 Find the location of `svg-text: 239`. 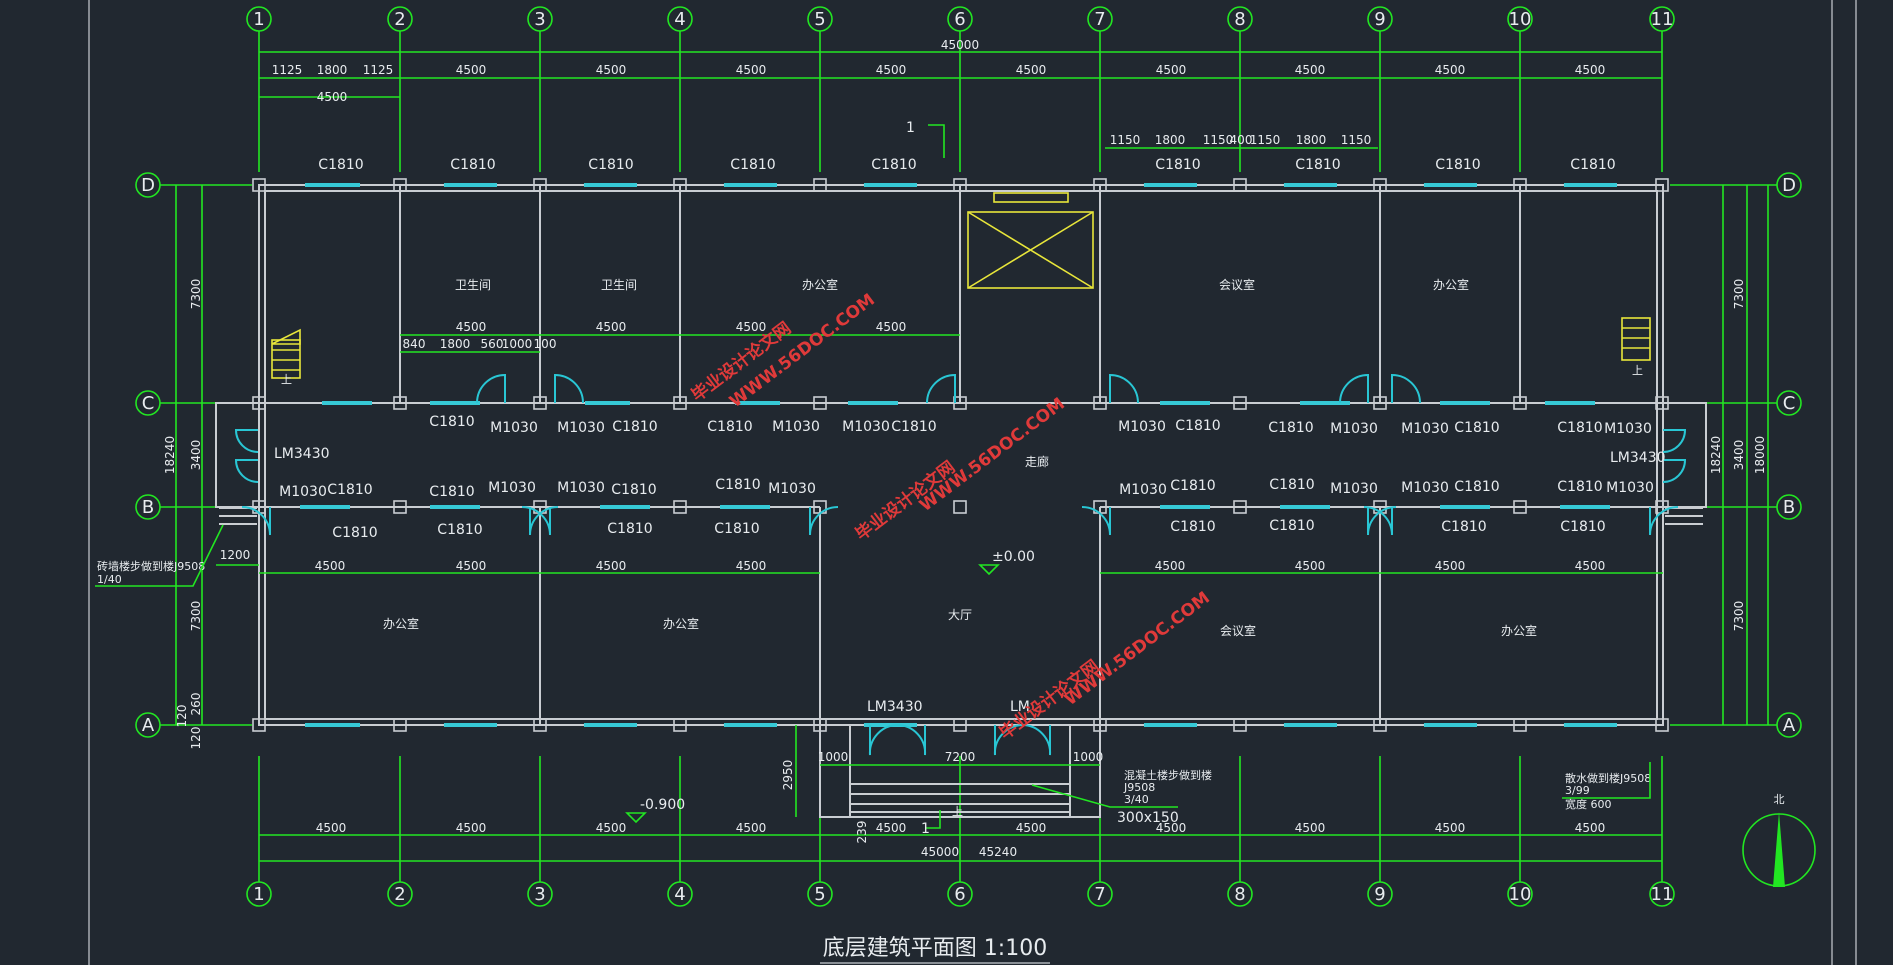

svg-text: 239 is located at coordinates (862, 832).